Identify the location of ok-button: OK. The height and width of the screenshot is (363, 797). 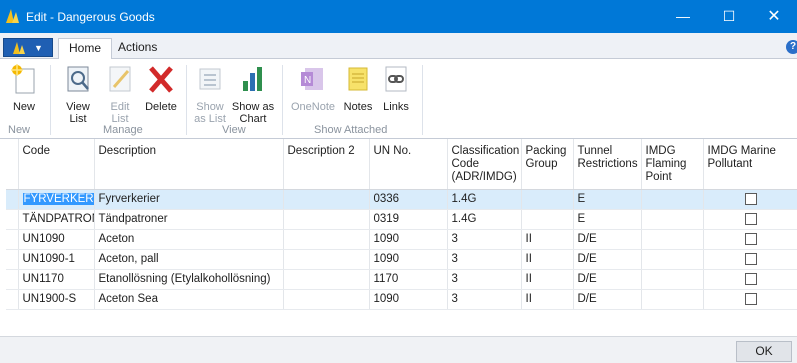
(764, 351).